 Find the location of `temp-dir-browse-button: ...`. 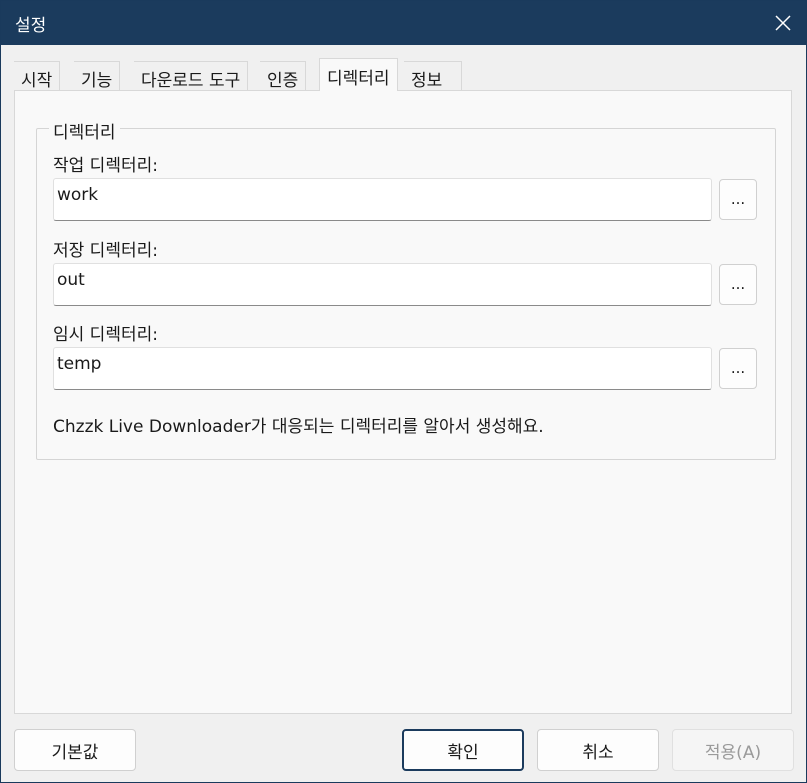

temp-dir-browse-button: ... is located at coordinates (738, 368).